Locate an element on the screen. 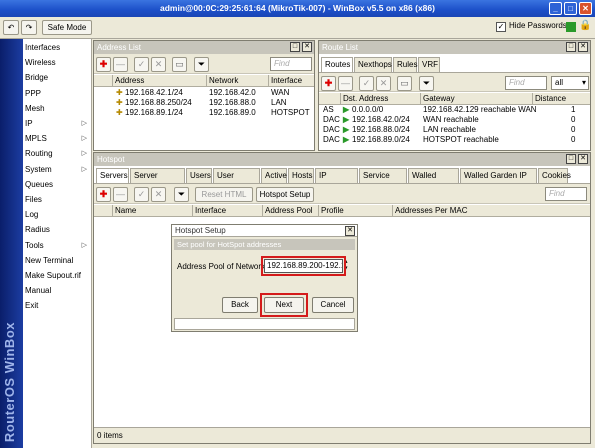 The width and height of the screenshot is (595, 448). remove-hotspot-button: — is located at coordinates (120, 194).